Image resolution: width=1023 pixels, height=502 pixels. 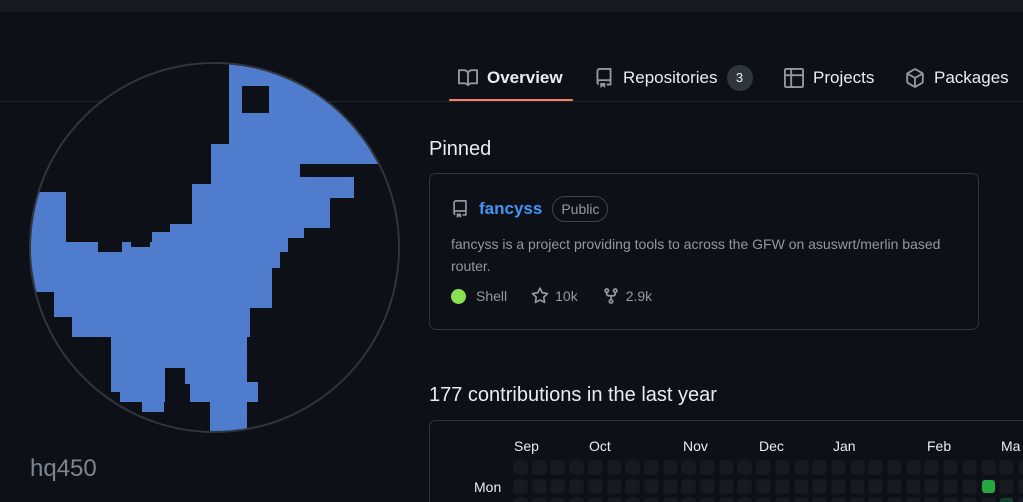 What do you see at coordinates (580, 209) in the screenshot?
I see `visibility-badge: Public` at bounding box center [580, 209].